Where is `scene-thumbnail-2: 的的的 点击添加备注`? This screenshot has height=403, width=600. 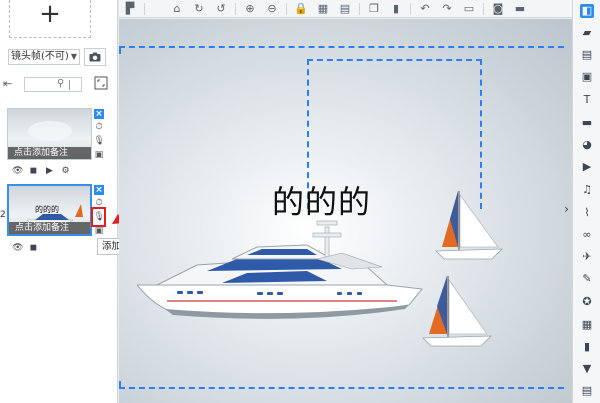 scene-thumbnail-2: 的的的 点击添加备注 is located at coordinates (49, 210).